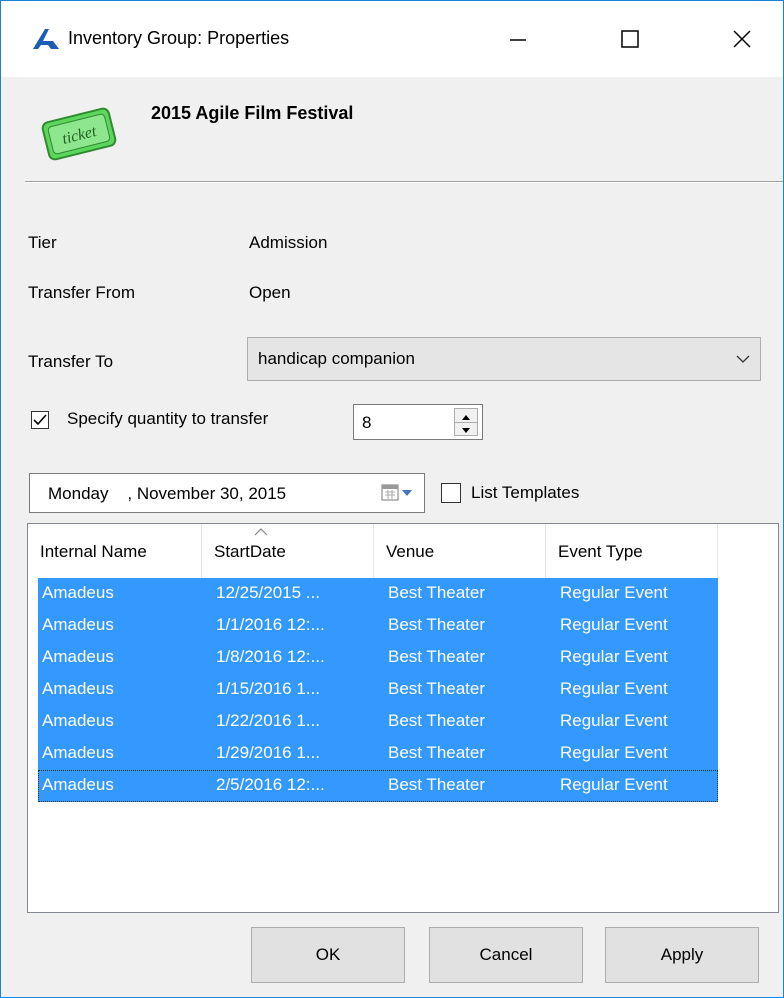 This screenshot has height=998, width=784. I want to click on maximize-icon, so click(630, 39).